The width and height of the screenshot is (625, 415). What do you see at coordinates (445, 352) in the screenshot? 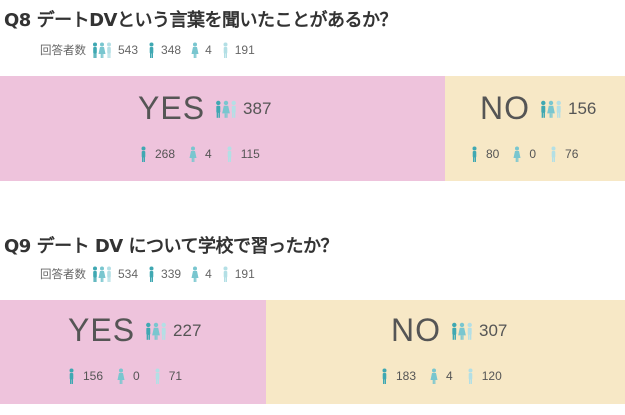
I see `q9-no-segment: NO 307 183 4 120` at bounding box center [445, 352].